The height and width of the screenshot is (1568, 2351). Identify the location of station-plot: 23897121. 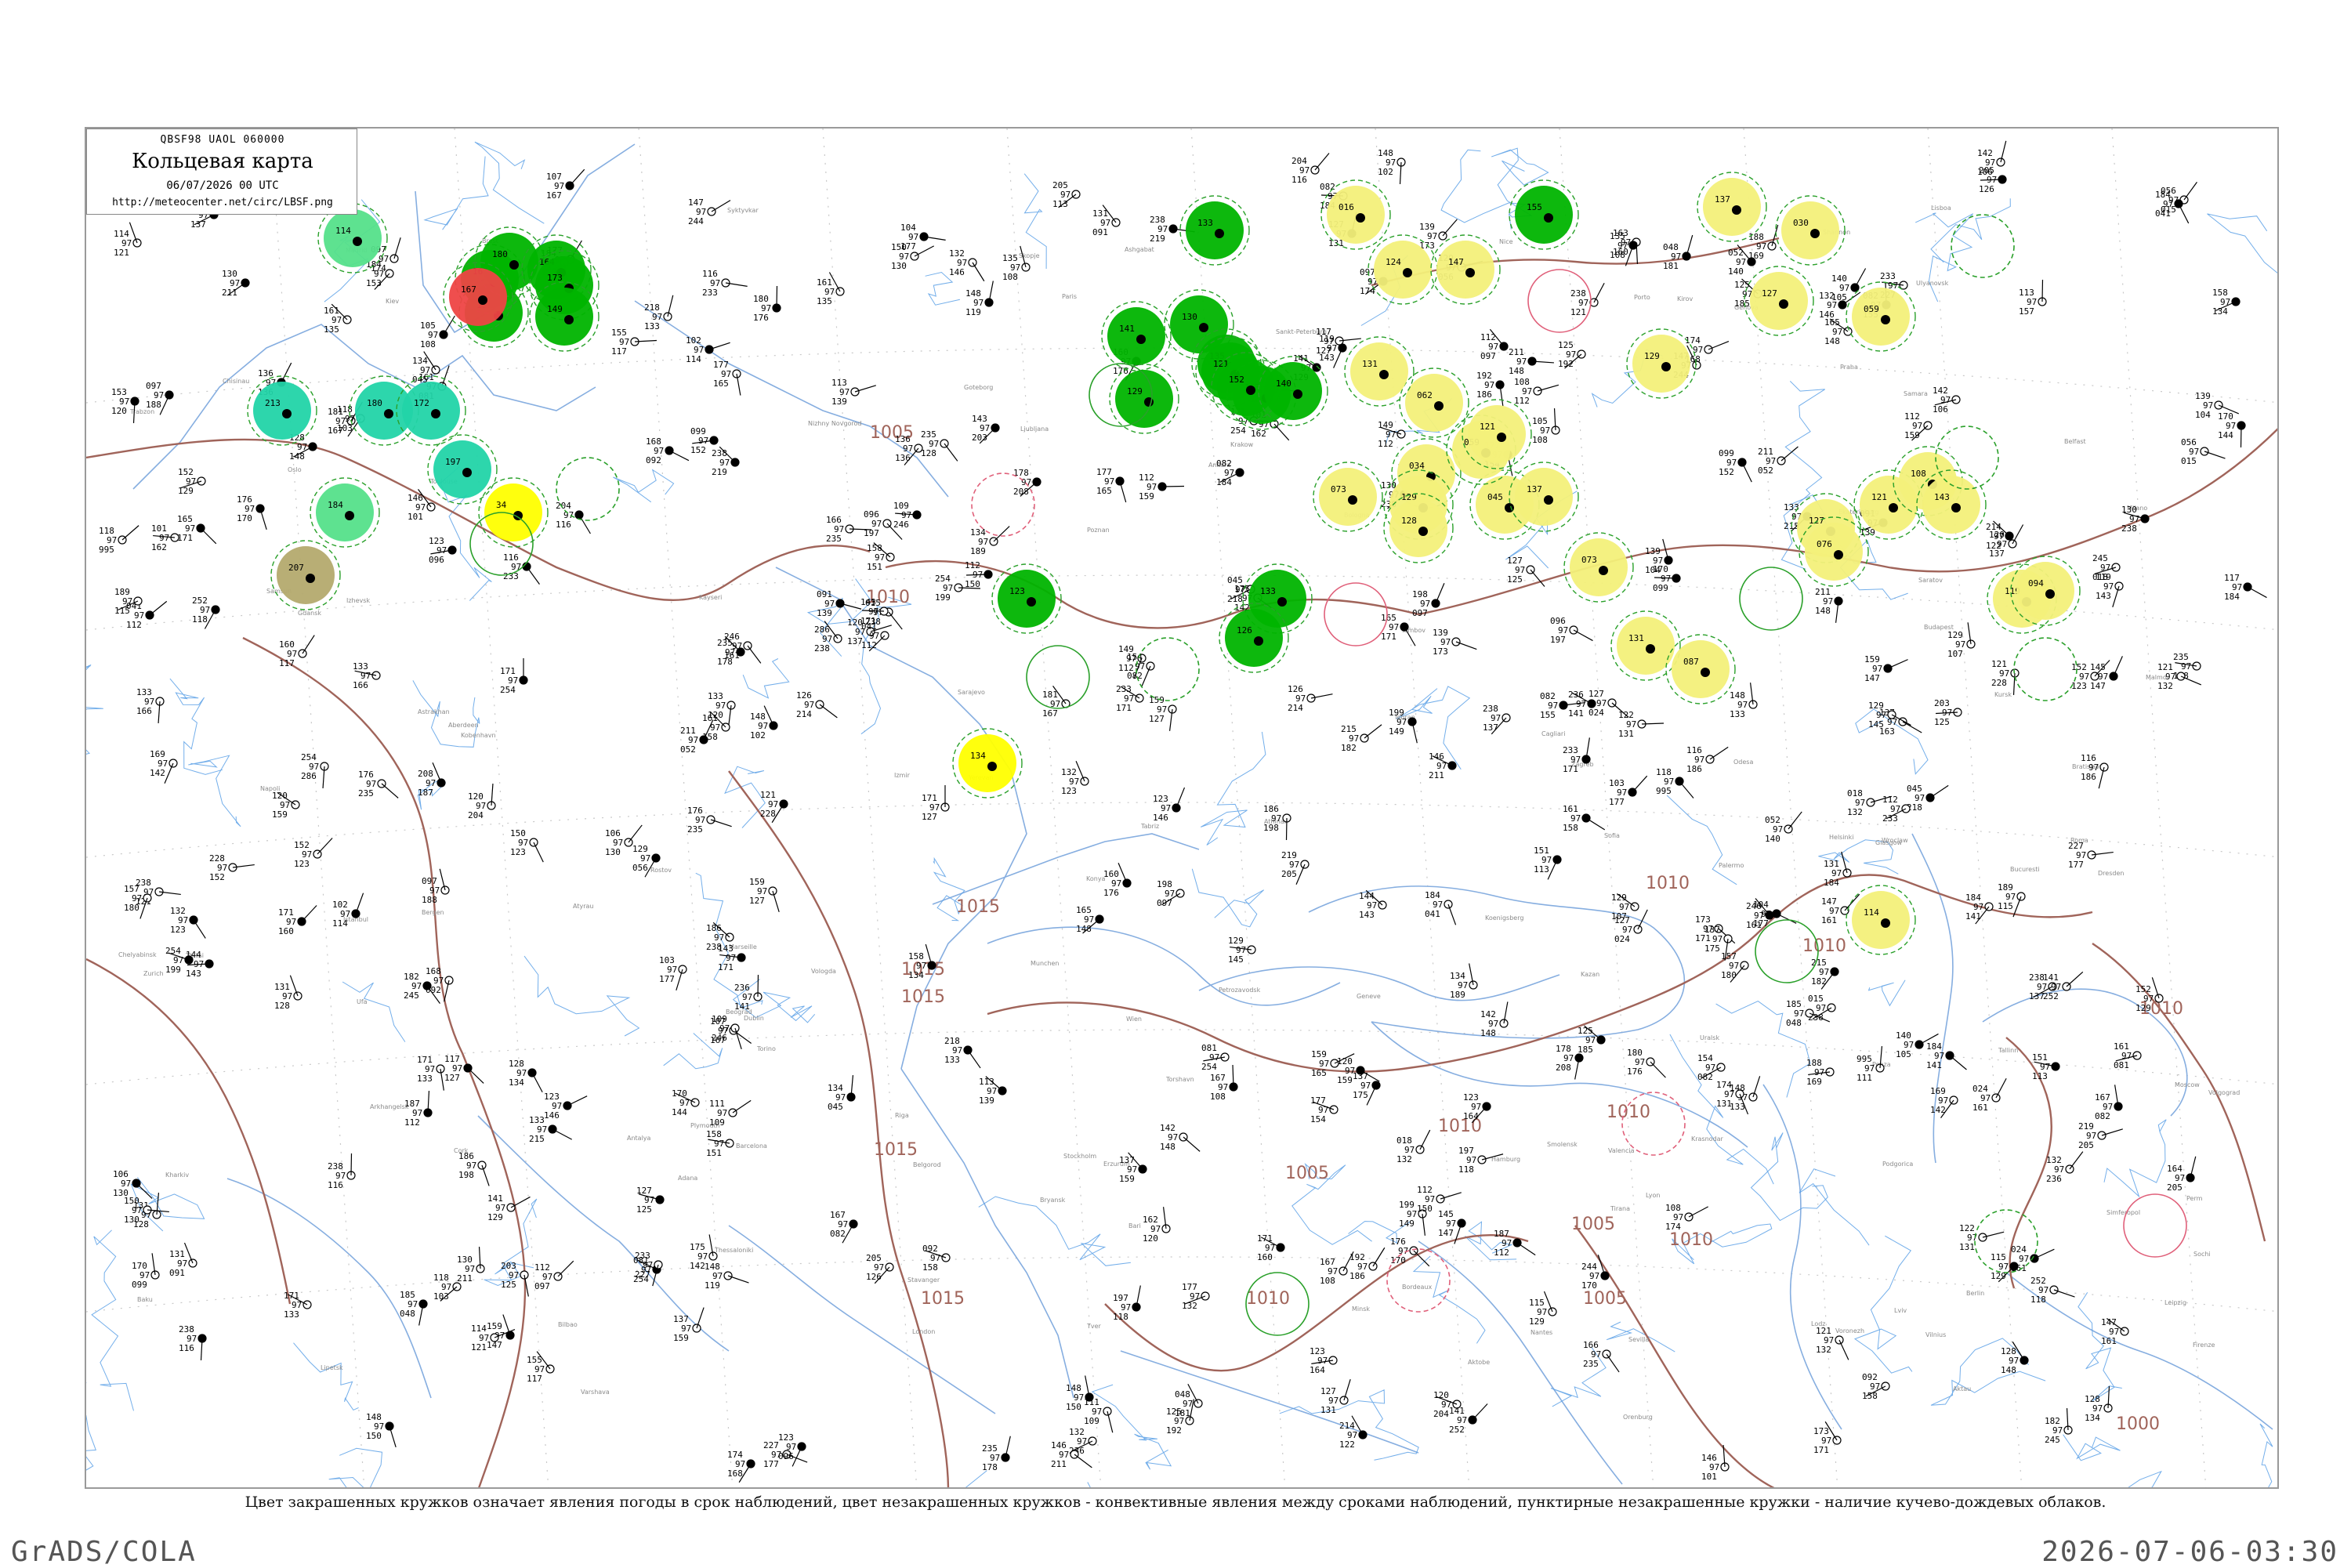
(1587, 300).